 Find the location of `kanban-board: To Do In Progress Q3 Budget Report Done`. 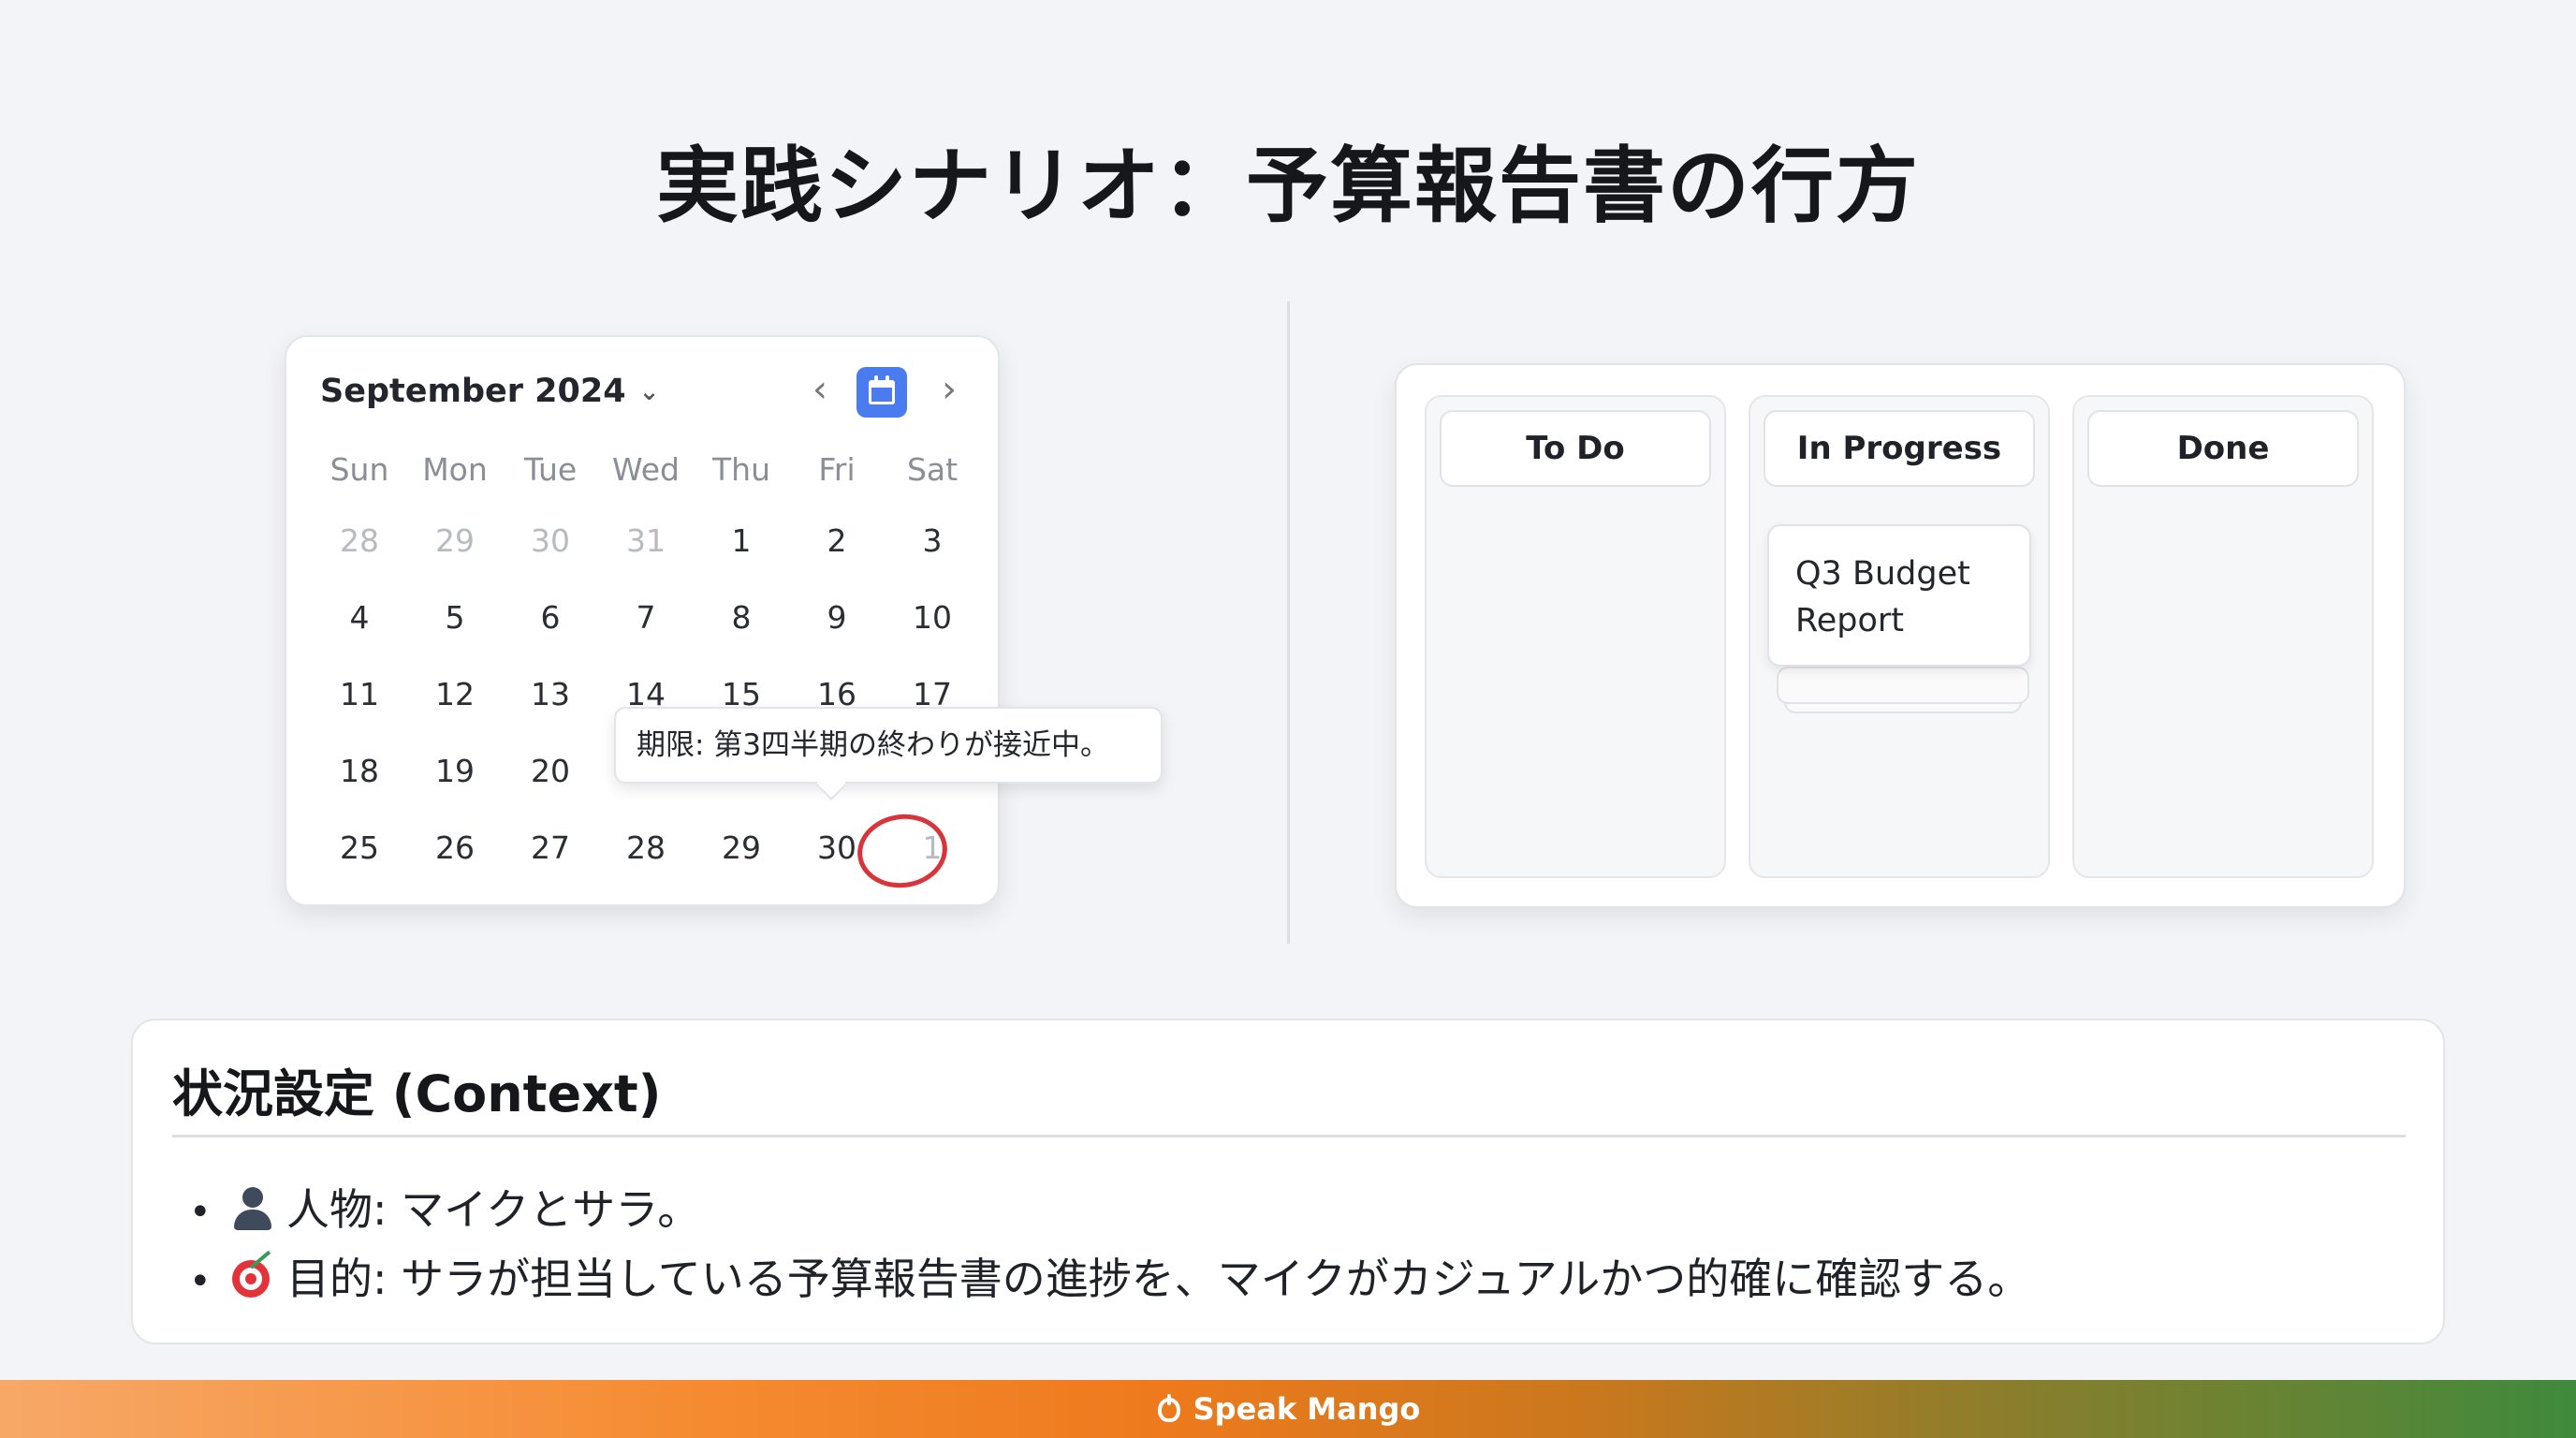

kanban-board: To Do In Progress Q3 Budget Report Done is located at coordinates (1900, 635).